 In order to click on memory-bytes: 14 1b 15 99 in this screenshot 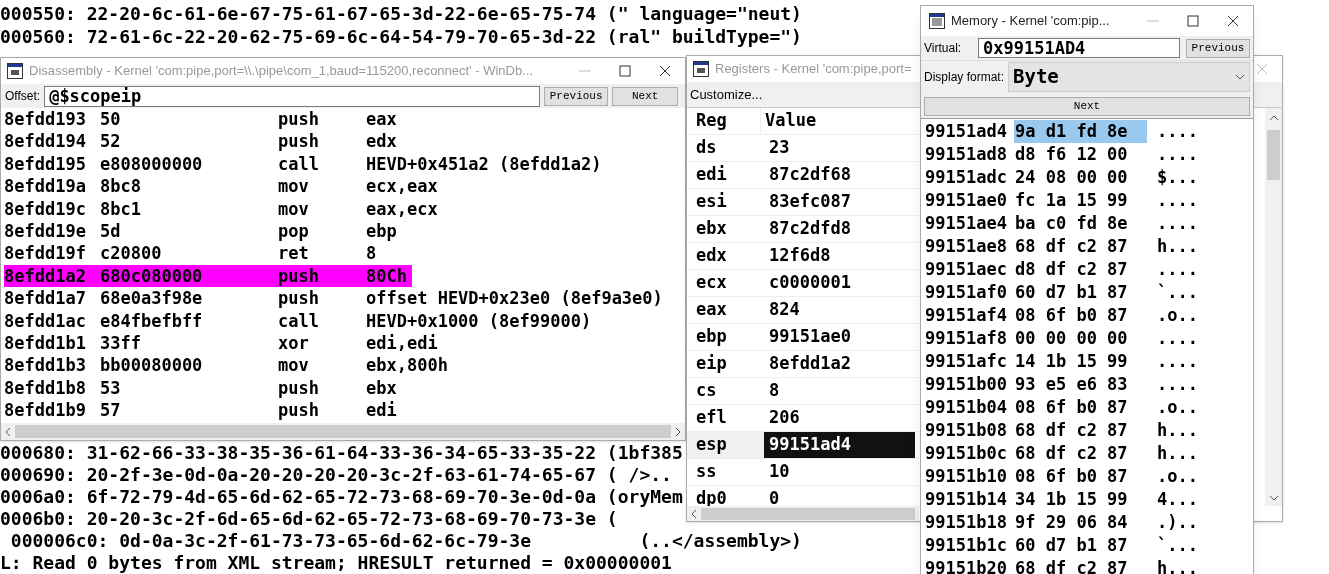, I will do `click(1080, 361)`.